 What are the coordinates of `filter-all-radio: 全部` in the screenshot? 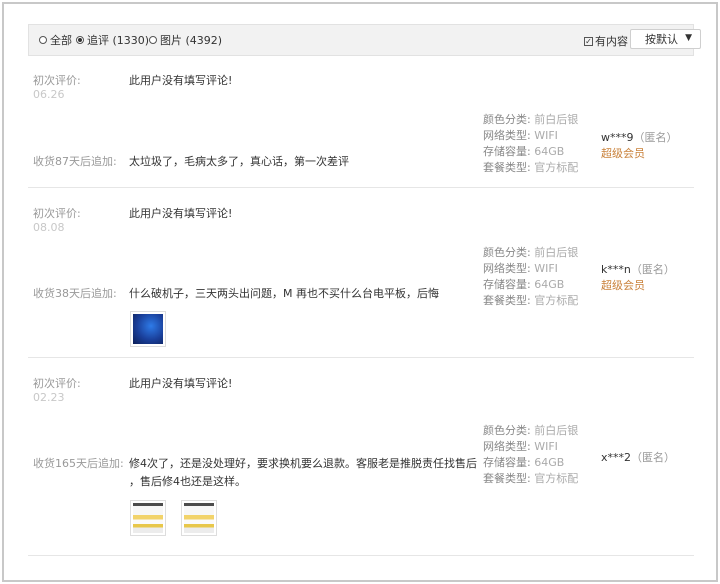 It's located at (55, 40).